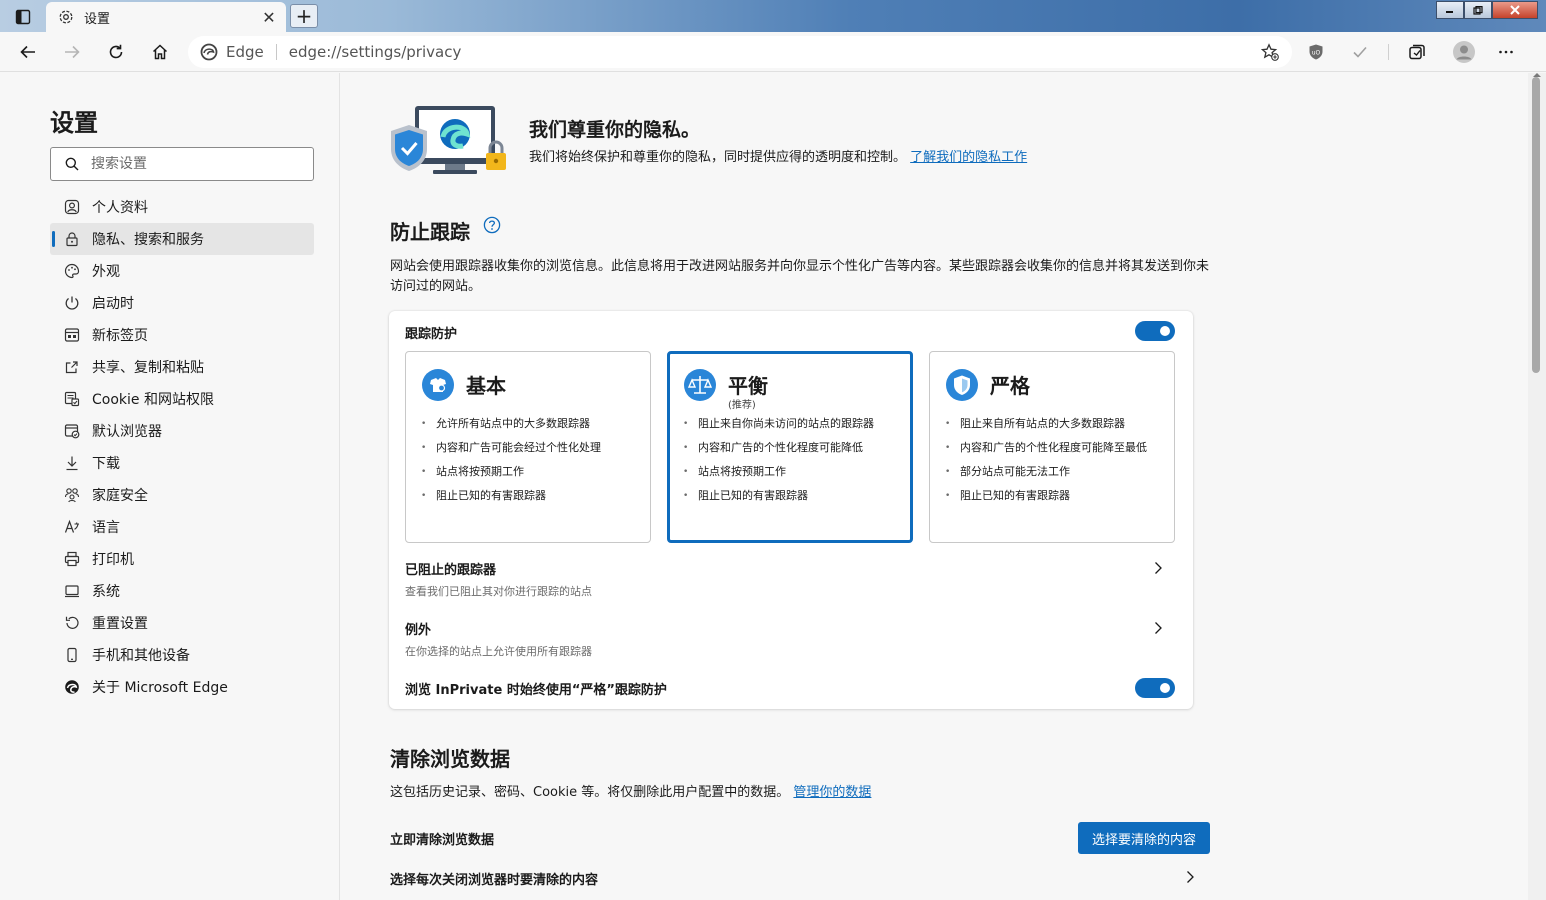 This screenshot has width=1546, height=900. What do you see at coordinates (182, 303) in the screenshot?
I see `sidebar-item-startup: 启动时` at bounding box center [182, 303].